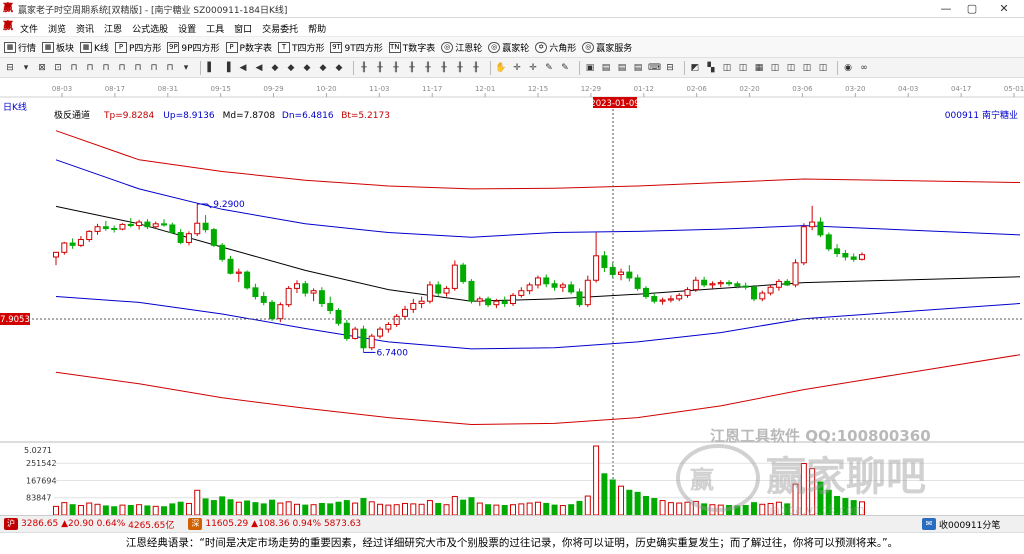  Describe the element at coordinates (137, 47) in the screenshot. I see `func-button: P P四方形` at that location.